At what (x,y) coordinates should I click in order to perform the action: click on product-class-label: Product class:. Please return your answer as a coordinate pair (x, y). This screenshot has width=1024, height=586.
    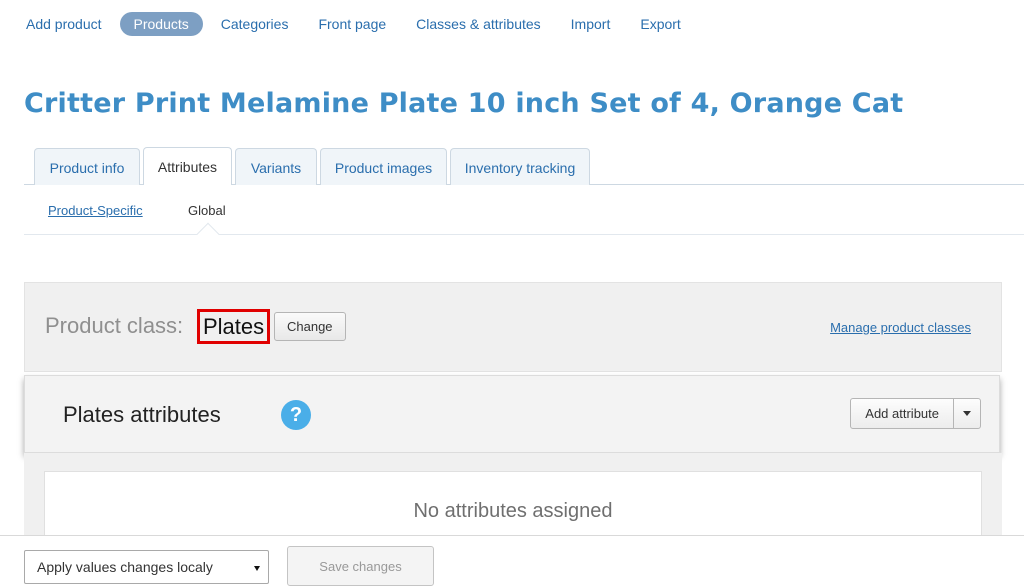
    Looking at the image, I should click on (114, 325).